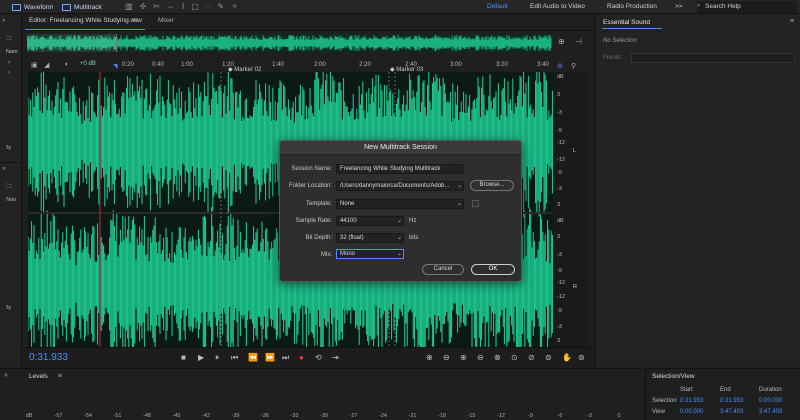  I want to click on loop-button: ⟲, so click(318, 357).